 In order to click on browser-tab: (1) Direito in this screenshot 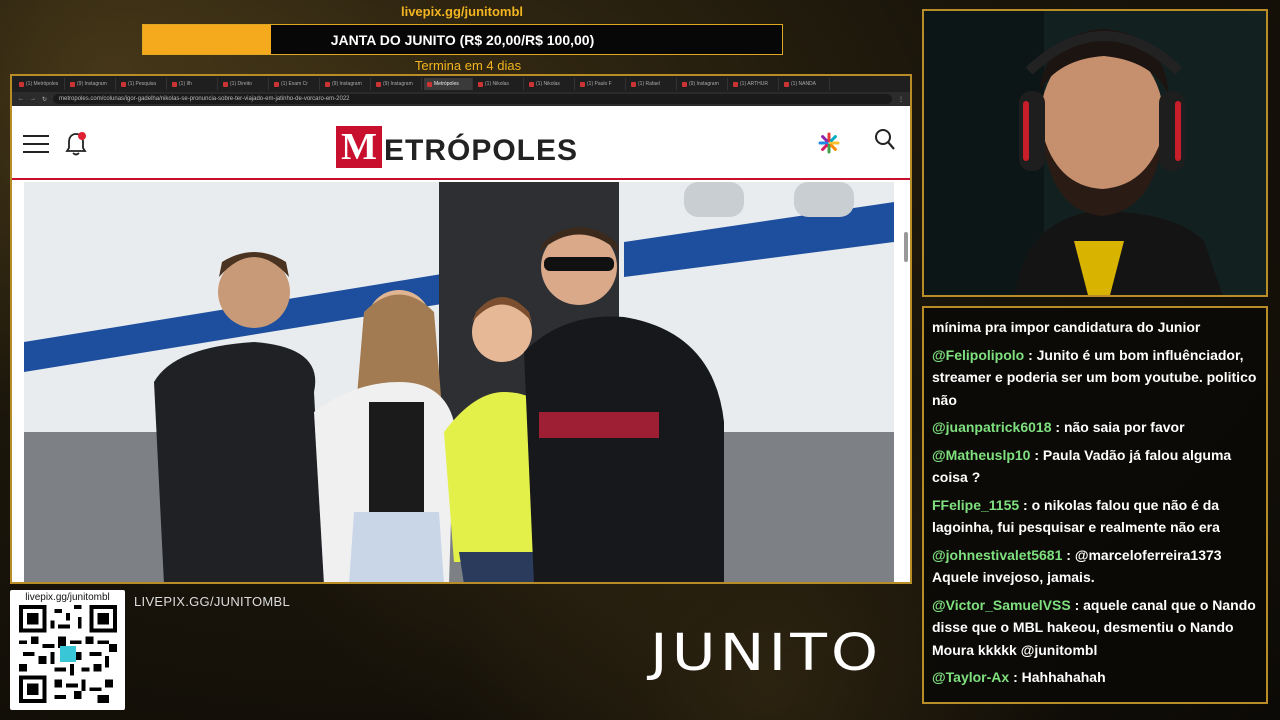, I will do `click(244, 84)`.